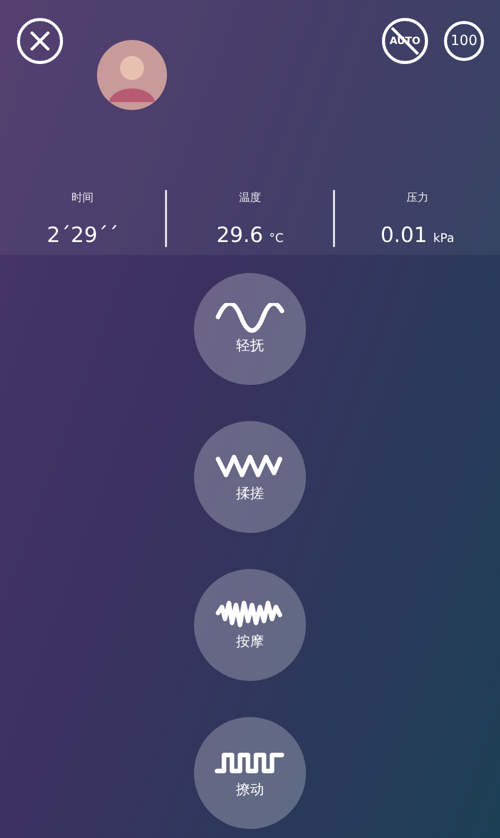 The image size is (500, 838). What do you see at coordinates (82, 235) in the screenshot?
I see `stat-value: 2´29´´` at bounding box center [82, 235].